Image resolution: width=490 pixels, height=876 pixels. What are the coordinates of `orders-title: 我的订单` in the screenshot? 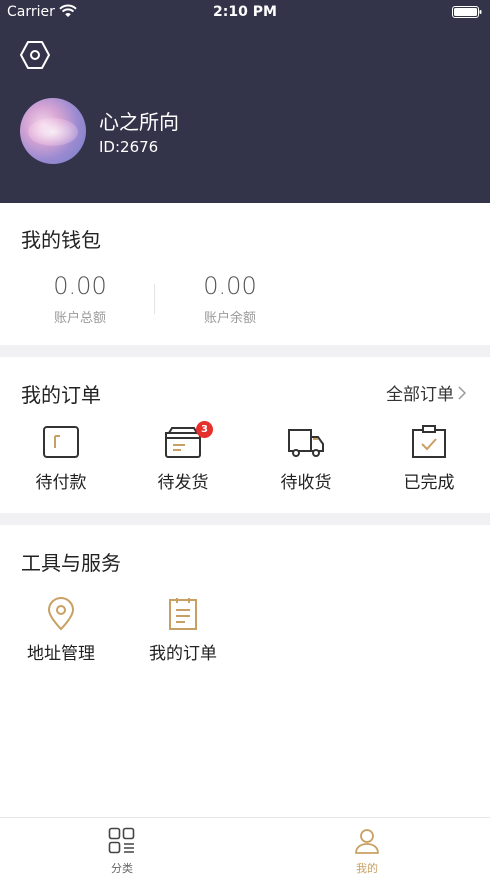 It's located at (61, 395).